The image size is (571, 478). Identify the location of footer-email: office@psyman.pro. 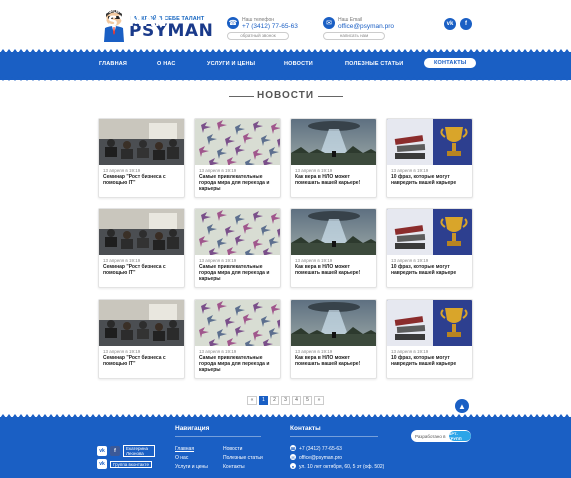
(320, 458).